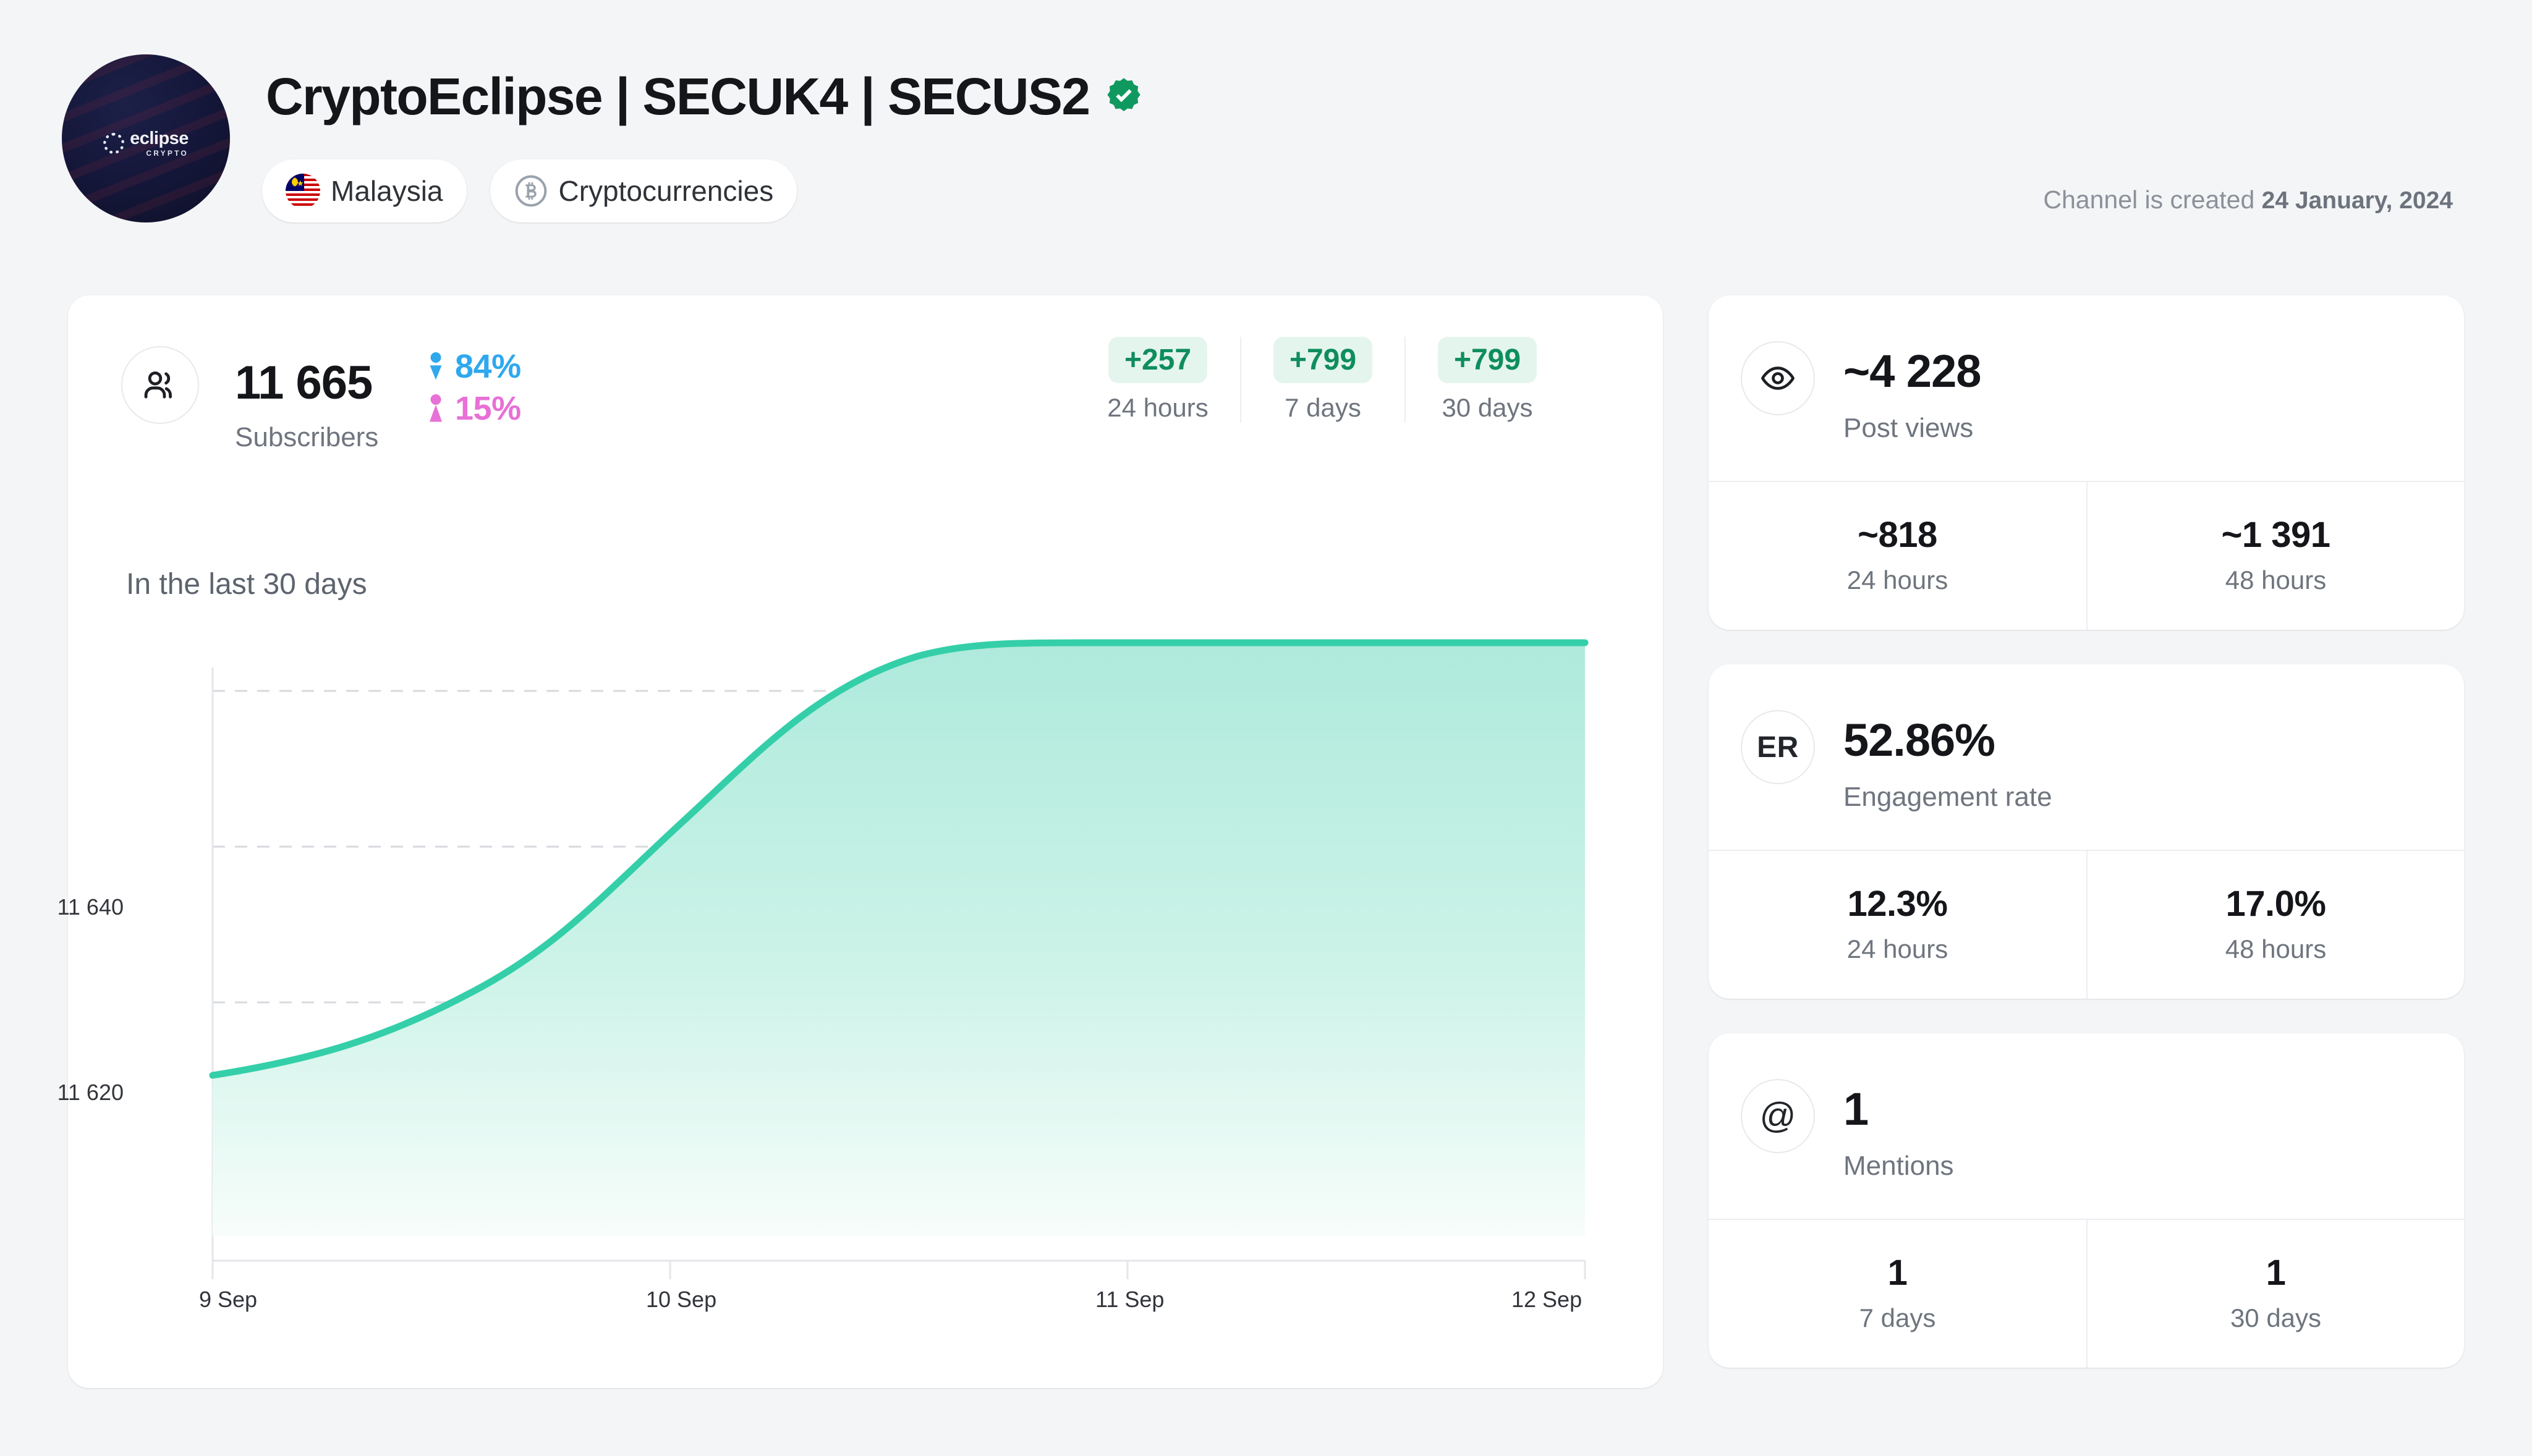 The width and height of the screenshot is (2532, 1456). Describe the element at coordinates (1323, 407) in the screenshot. I see `growth-label-7d: 7 days` at that location.